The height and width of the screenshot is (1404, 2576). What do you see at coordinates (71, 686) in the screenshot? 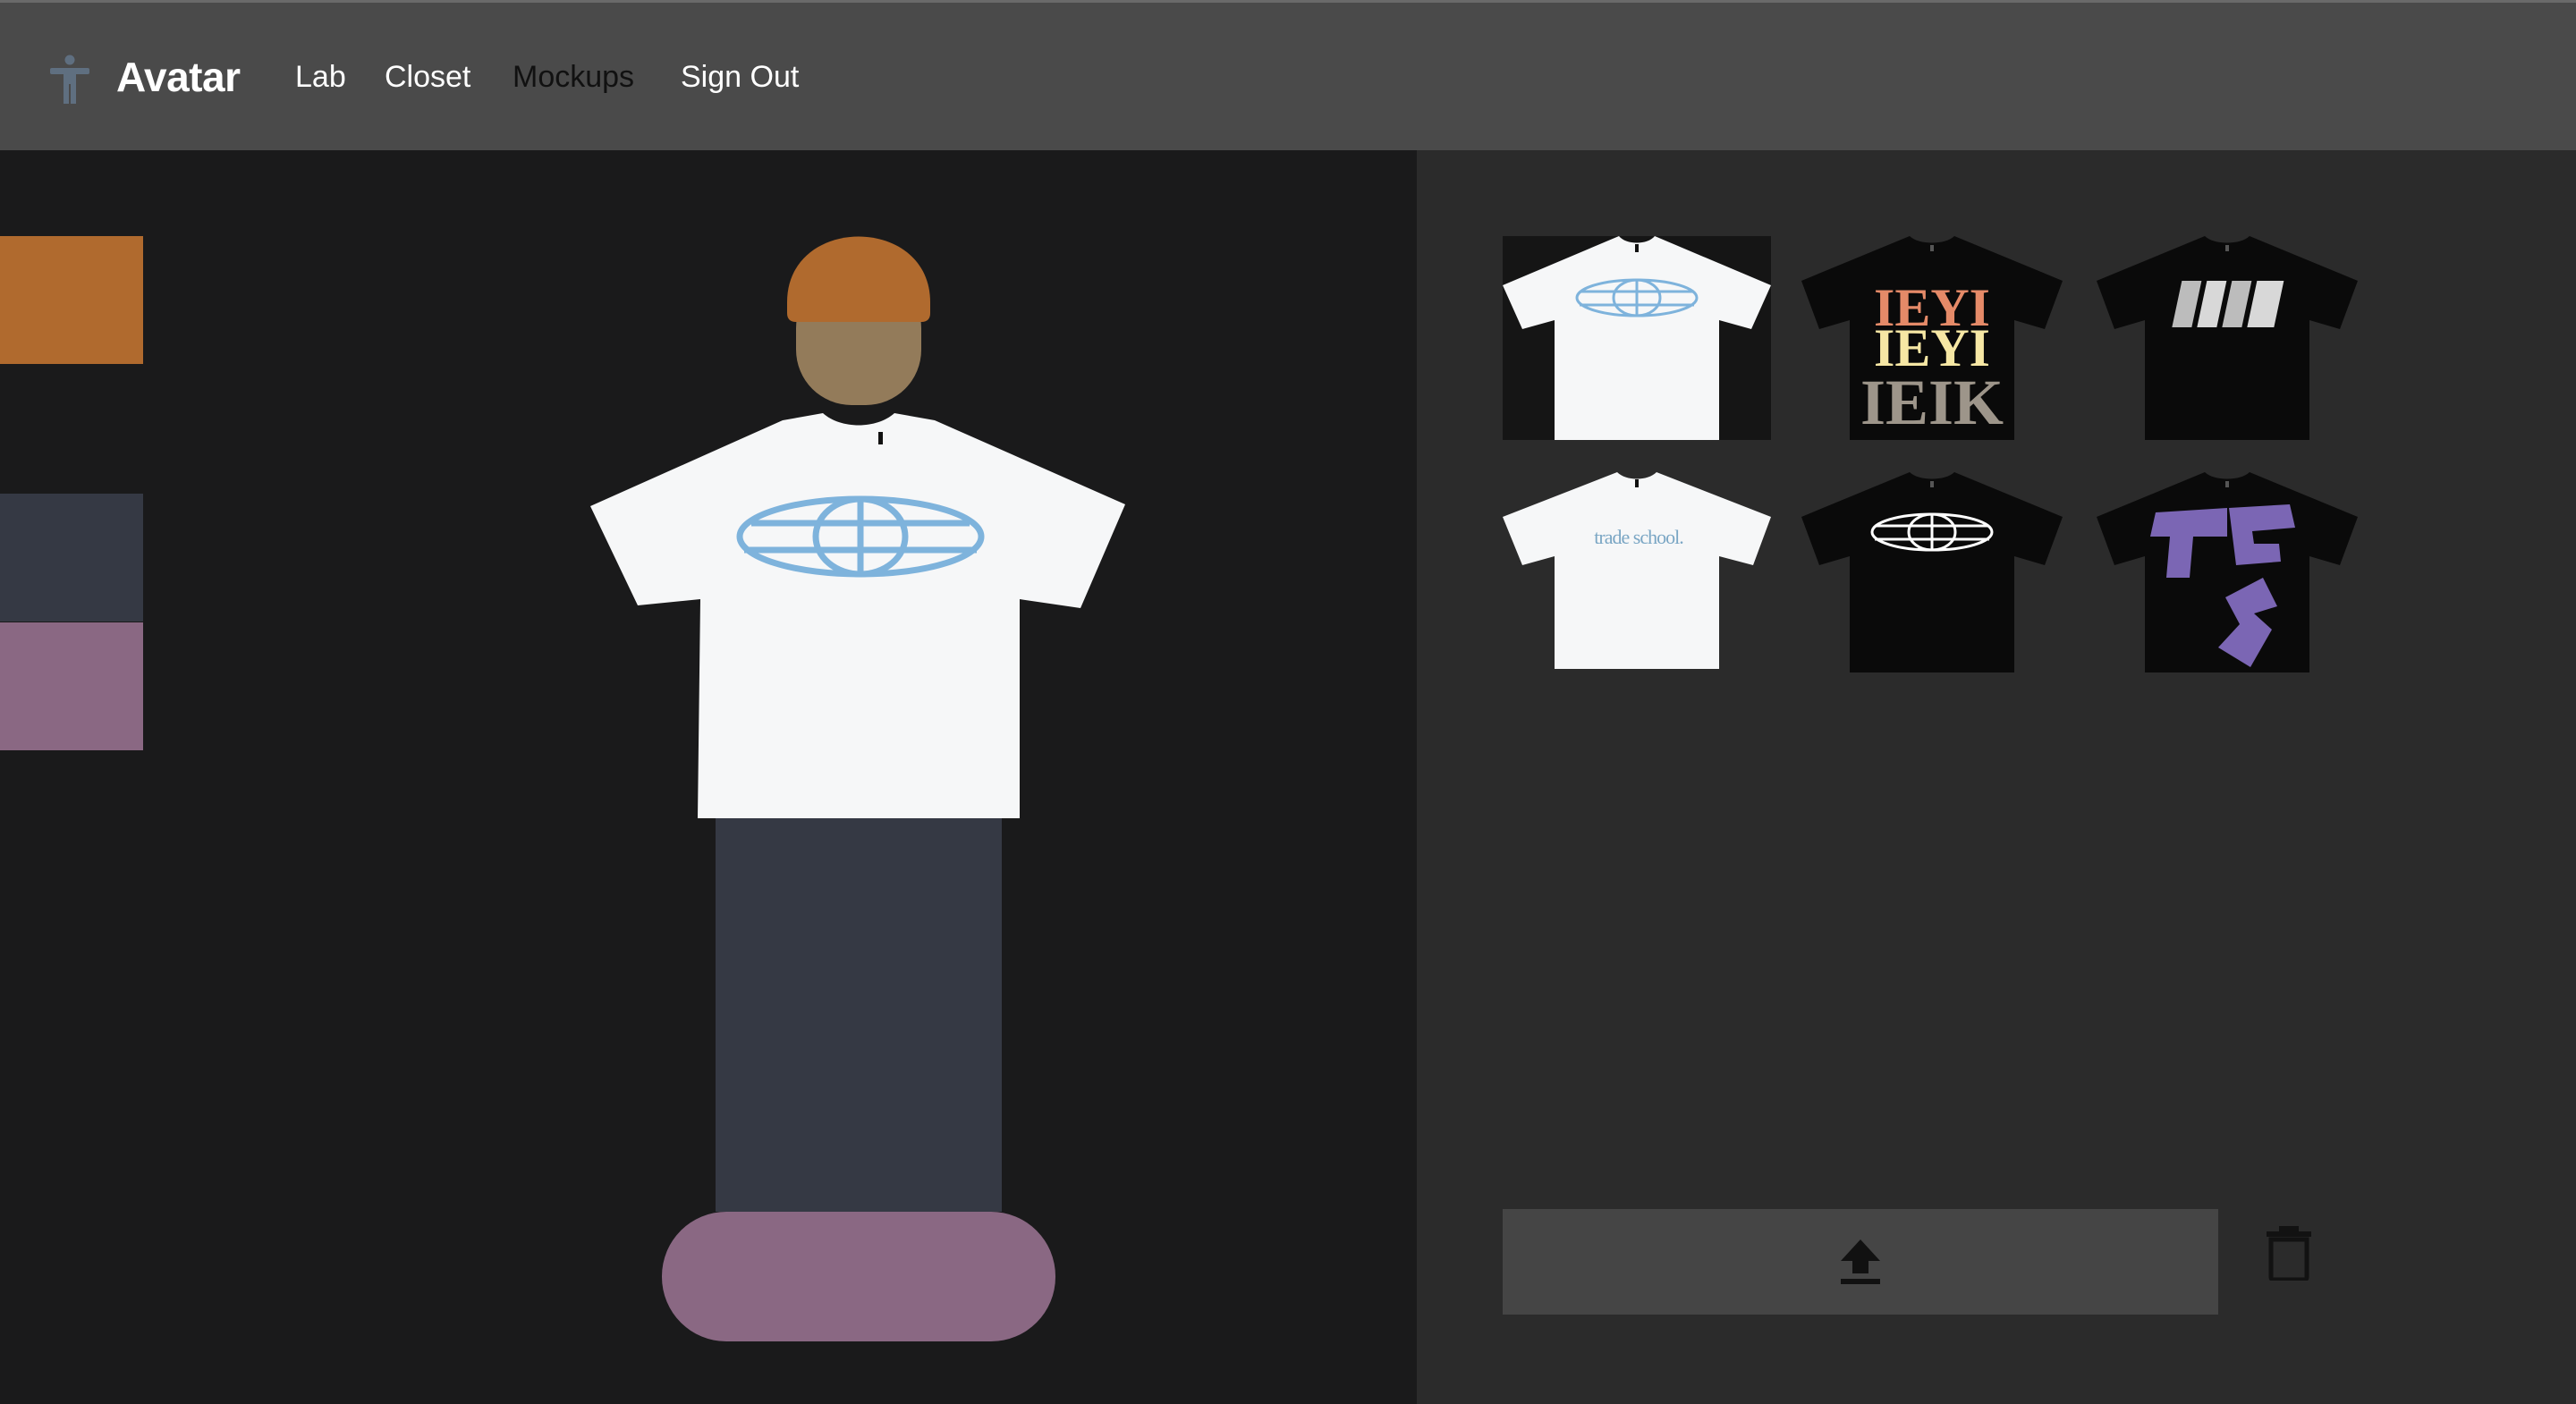
I see `shoes-color-swatch` at bounding box center [71, 686].